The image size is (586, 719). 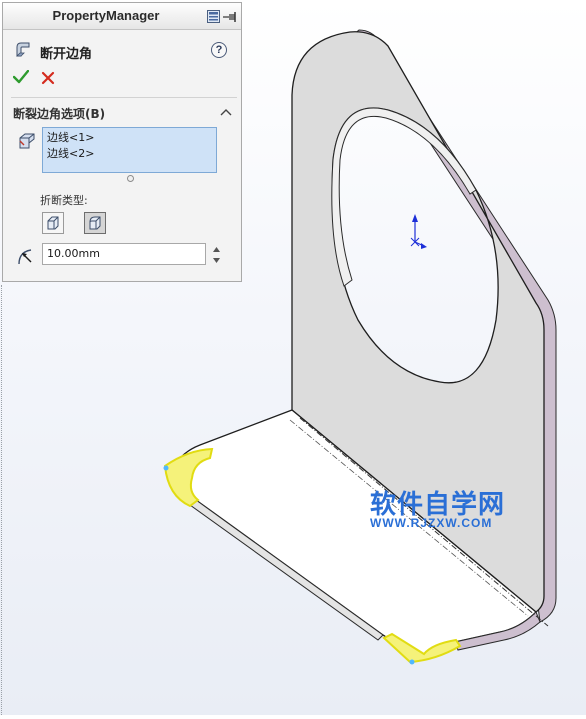 I want to click on chamfer-icon, so click(x=53, y=223).